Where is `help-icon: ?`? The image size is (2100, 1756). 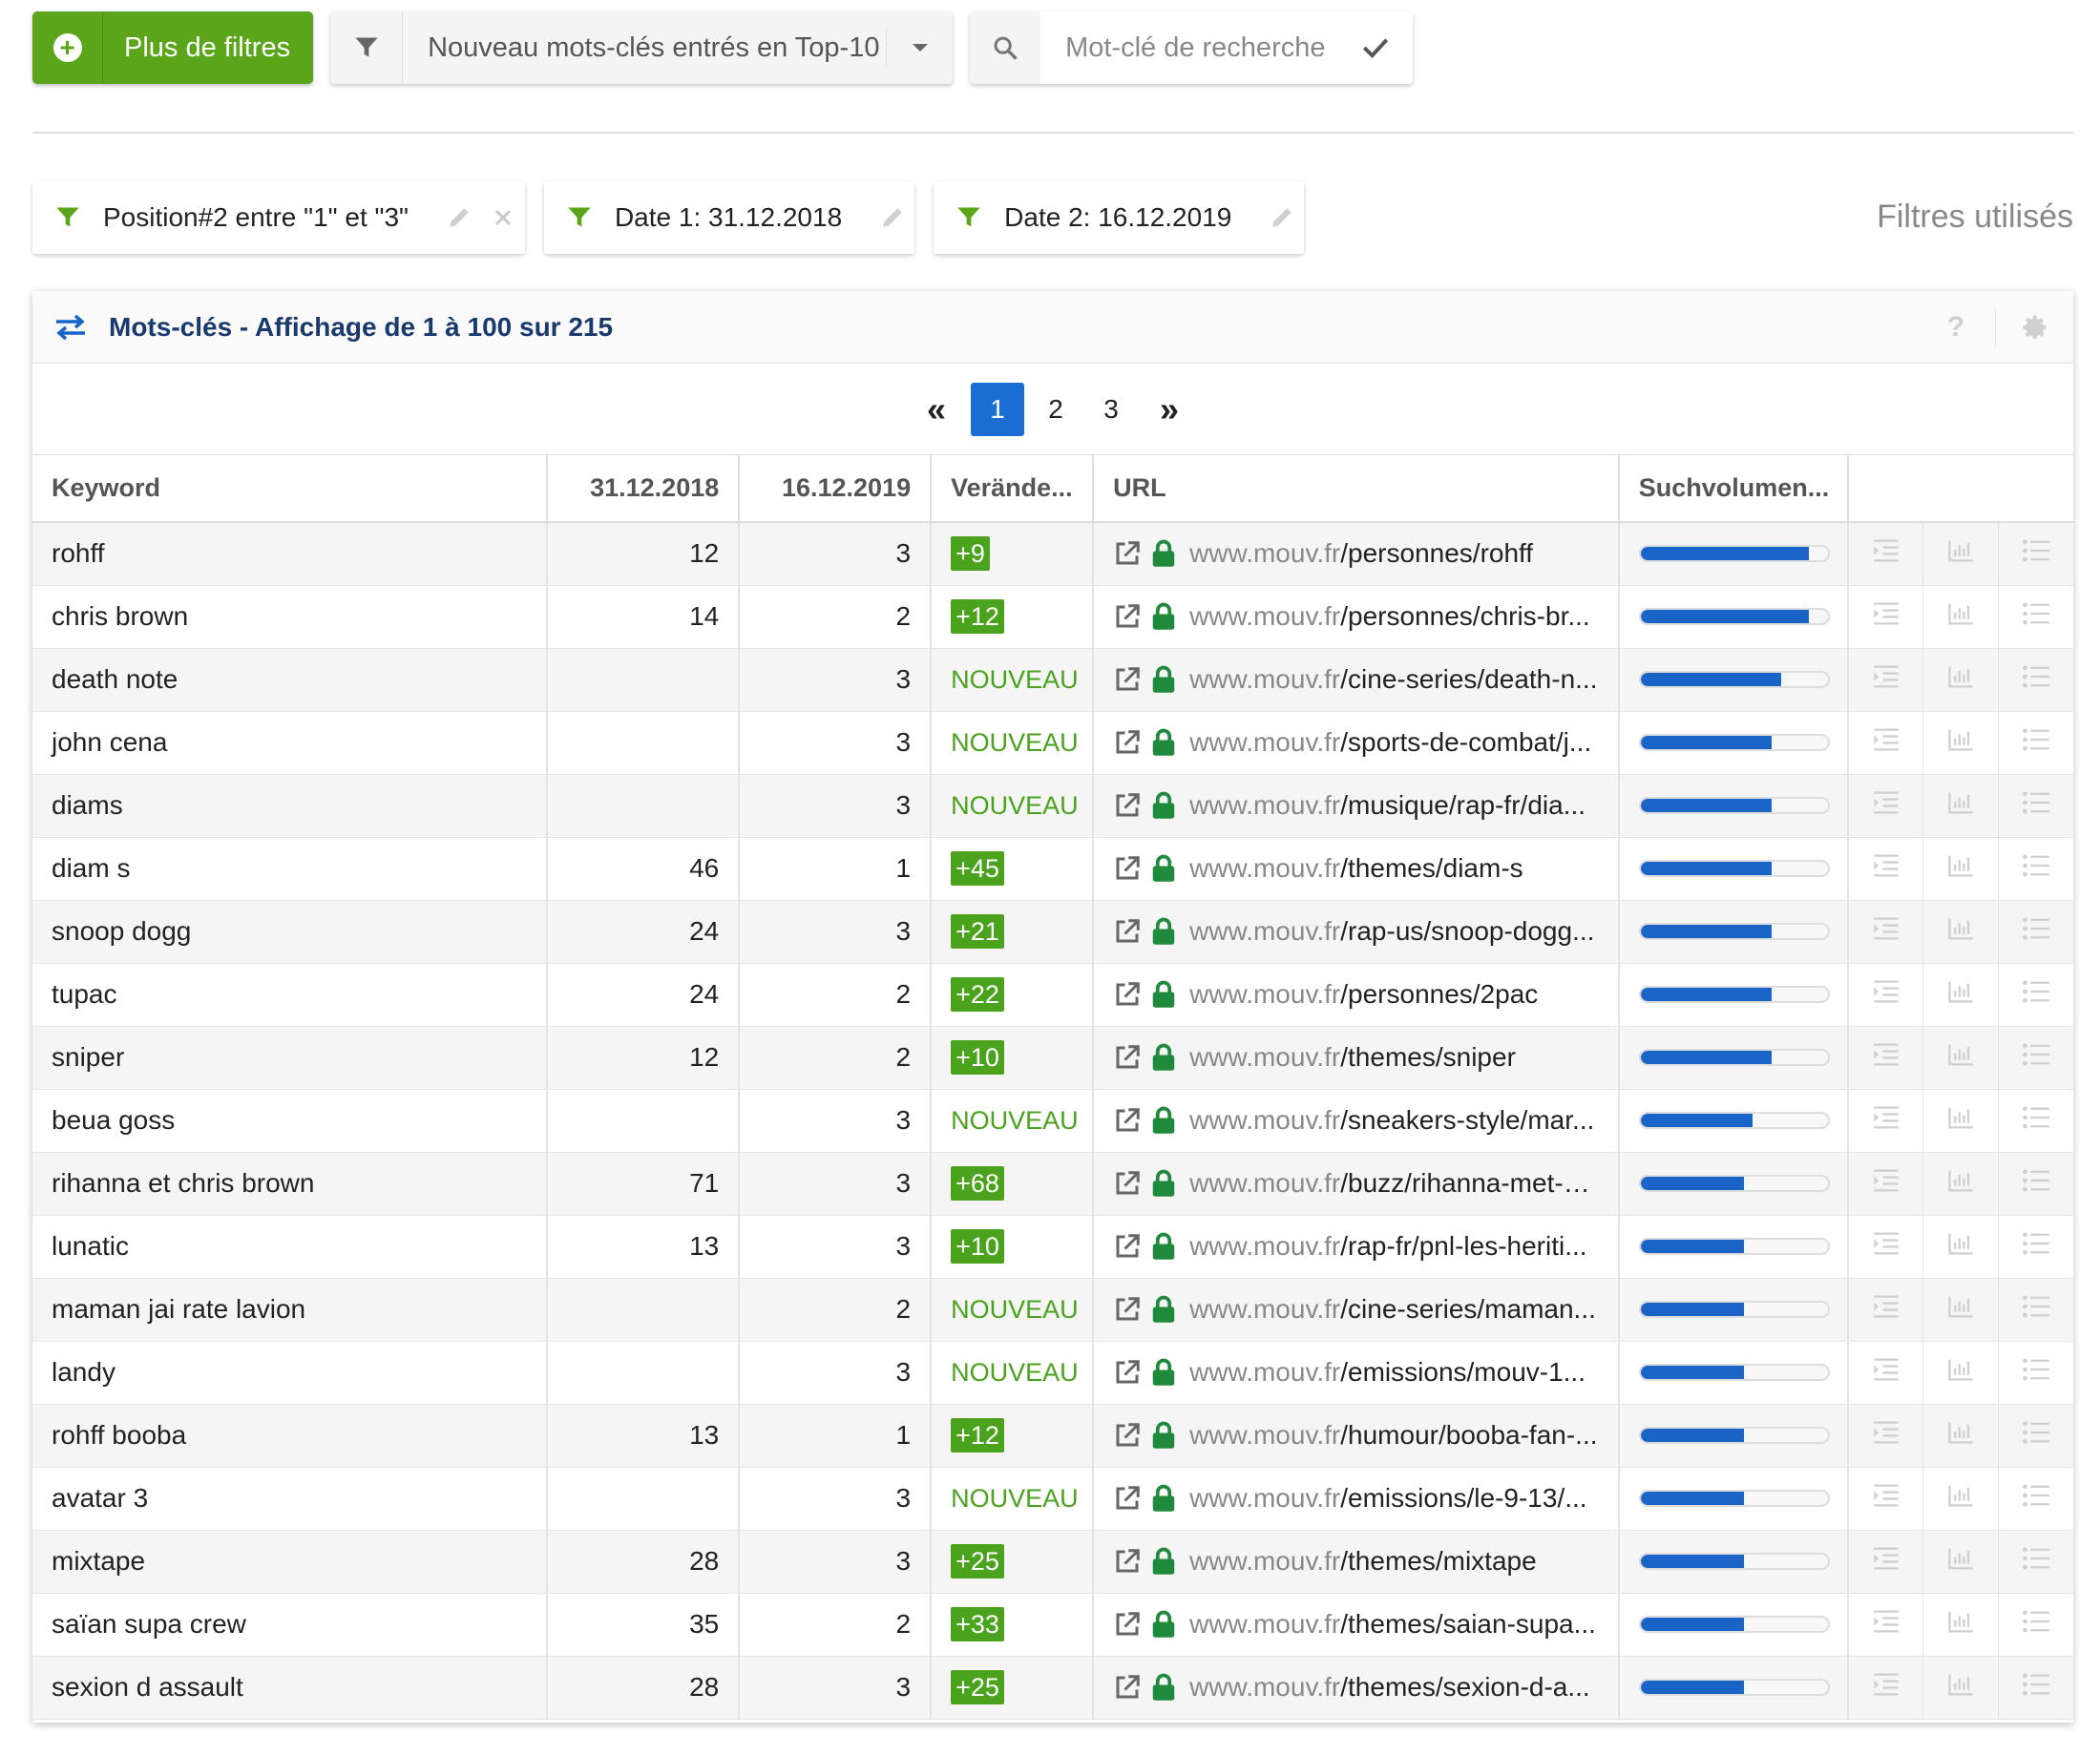
help-icon: ? is located at coordinates (1956, 327).